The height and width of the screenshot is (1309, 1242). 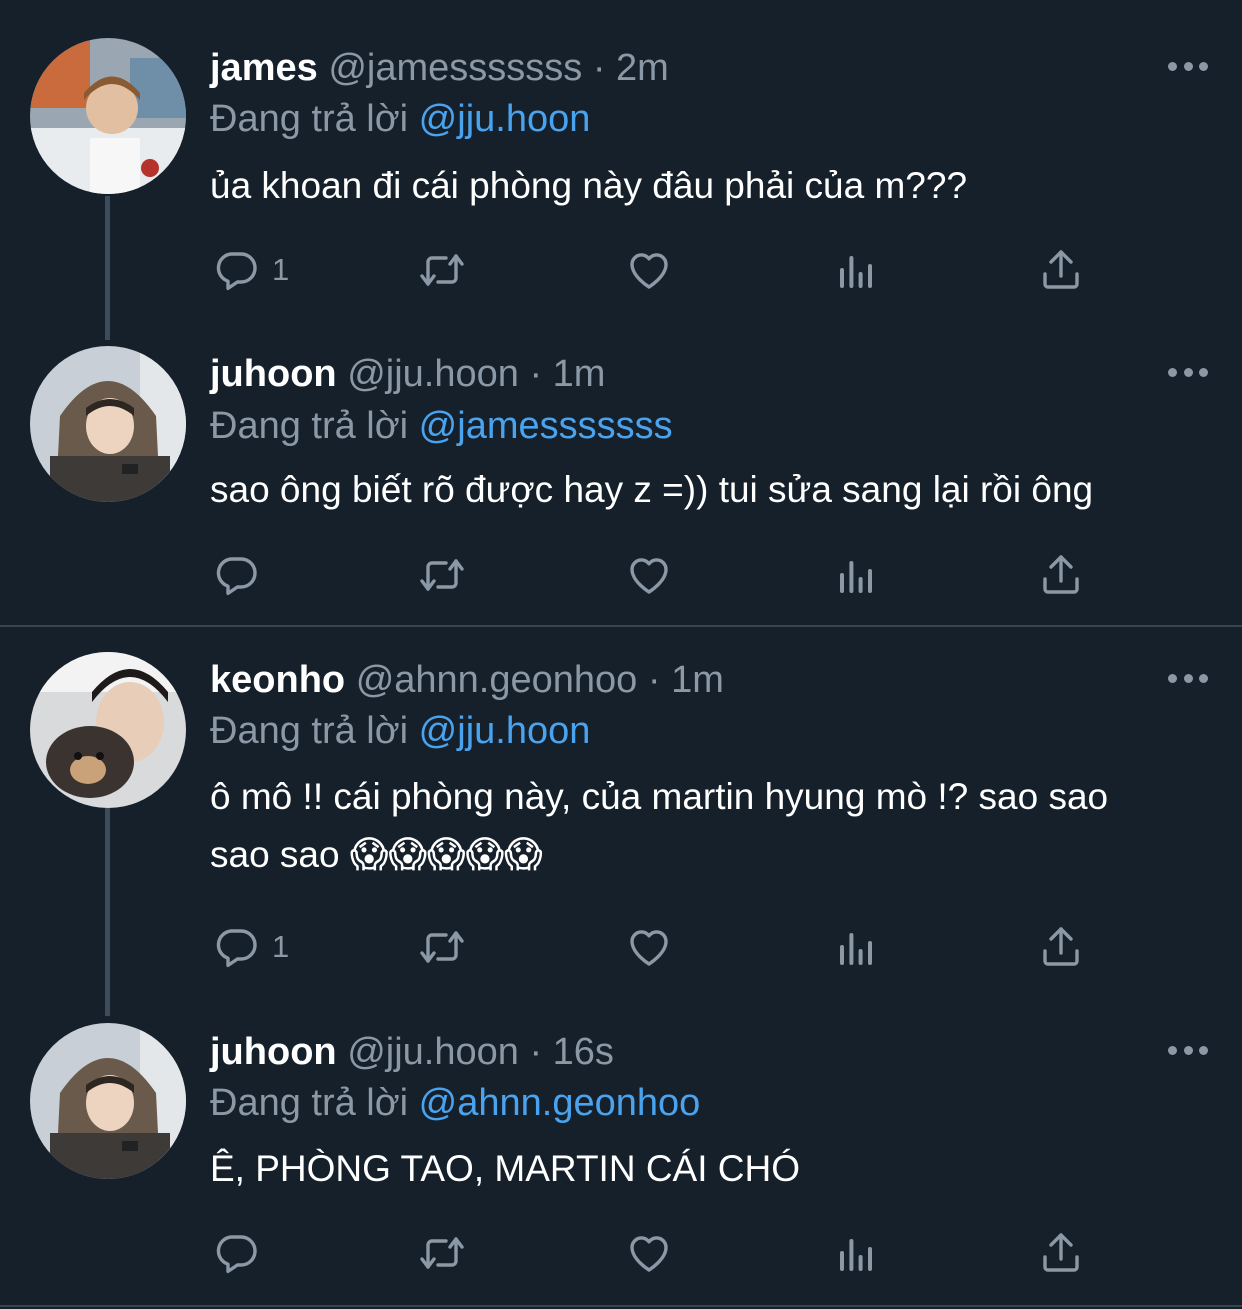 I want to click on tweet-text: Ê, PHÒNG TAO, MARTIN CÁI CHÓ, so click(x=505, y=1168).